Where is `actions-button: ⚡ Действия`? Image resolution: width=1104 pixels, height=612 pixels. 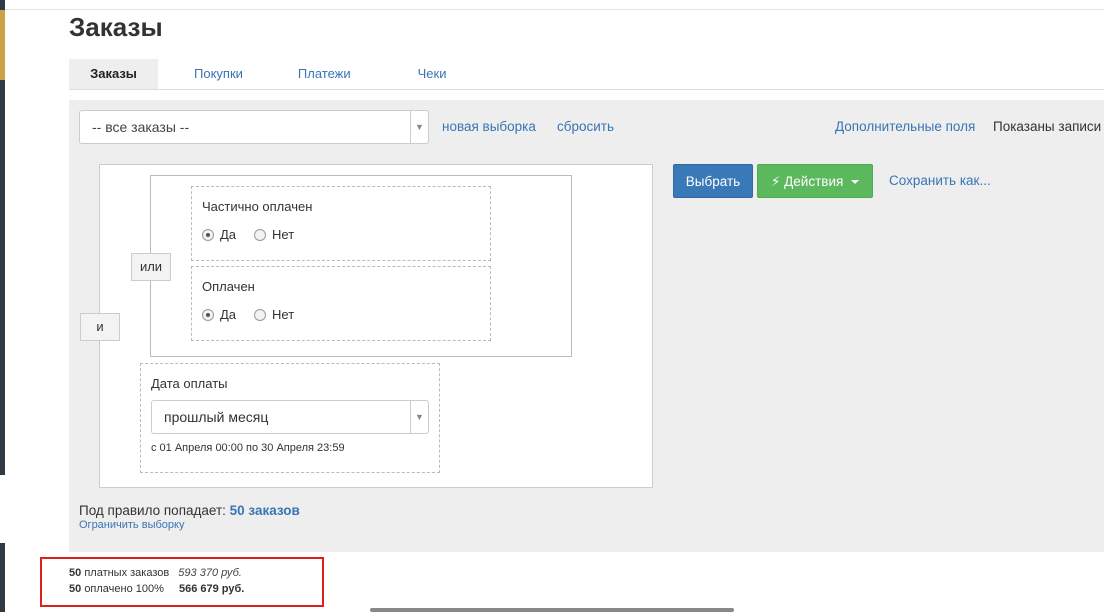
actions-button: ⚡ Действия is located at coordinates (815, 181).